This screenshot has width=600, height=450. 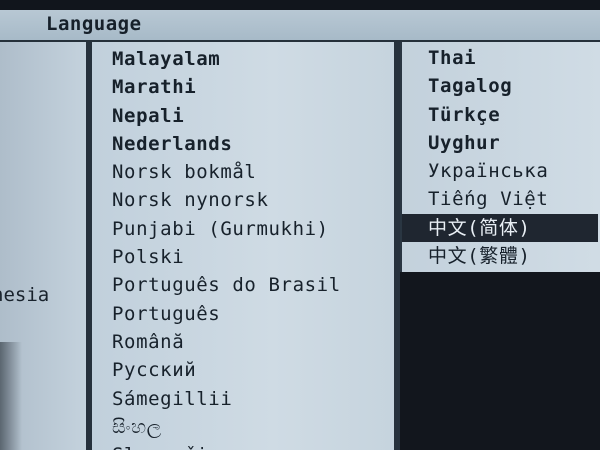 I want to click on screen-glare, so click(x=11, y=396).